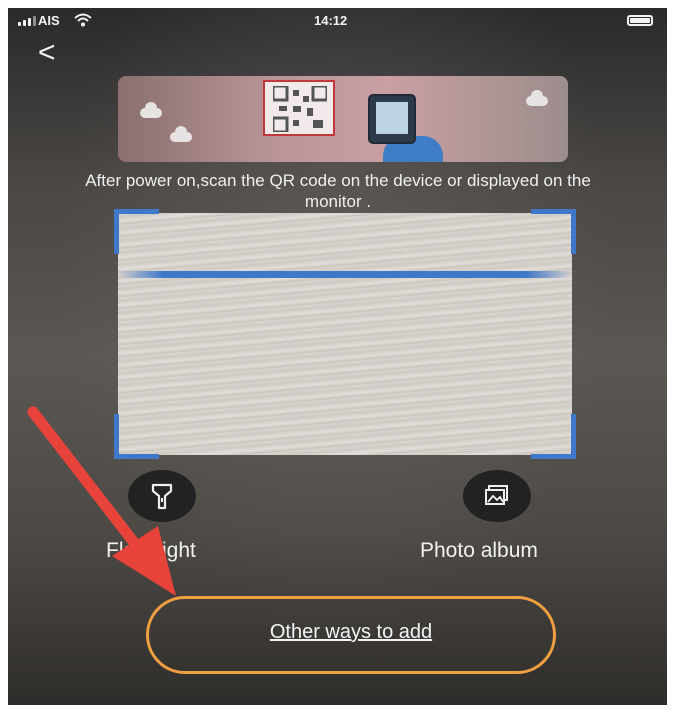  Describe the element at coordinates (299, 108) in the screenshot. I see `qr-code-icon` at that location.